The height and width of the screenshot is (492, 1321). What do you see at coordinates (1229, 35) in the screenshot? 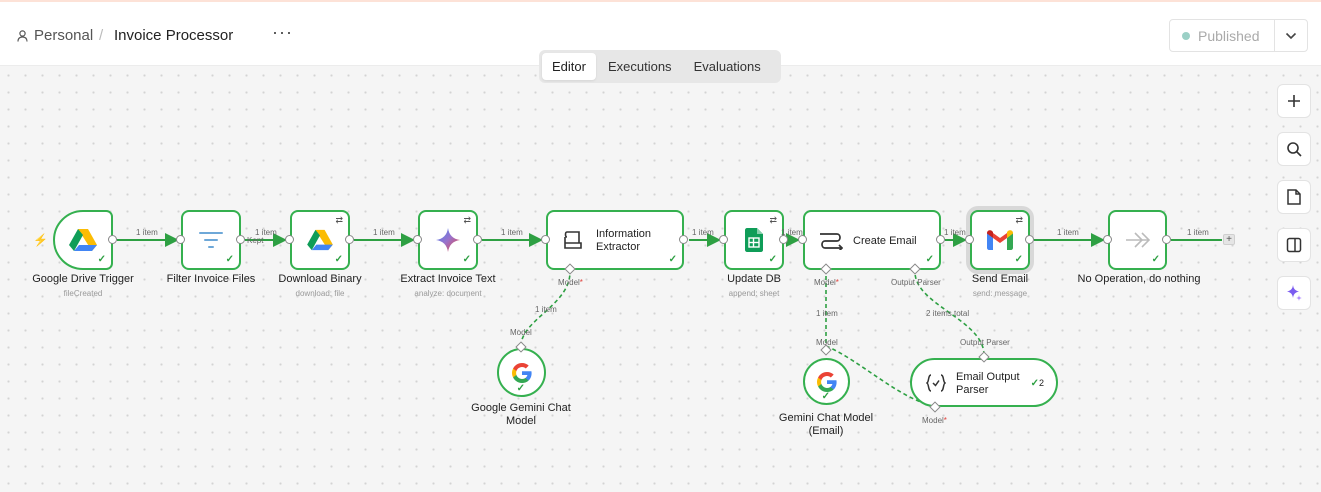
I see `published-label: Published` at bounding box center [1229, 35].